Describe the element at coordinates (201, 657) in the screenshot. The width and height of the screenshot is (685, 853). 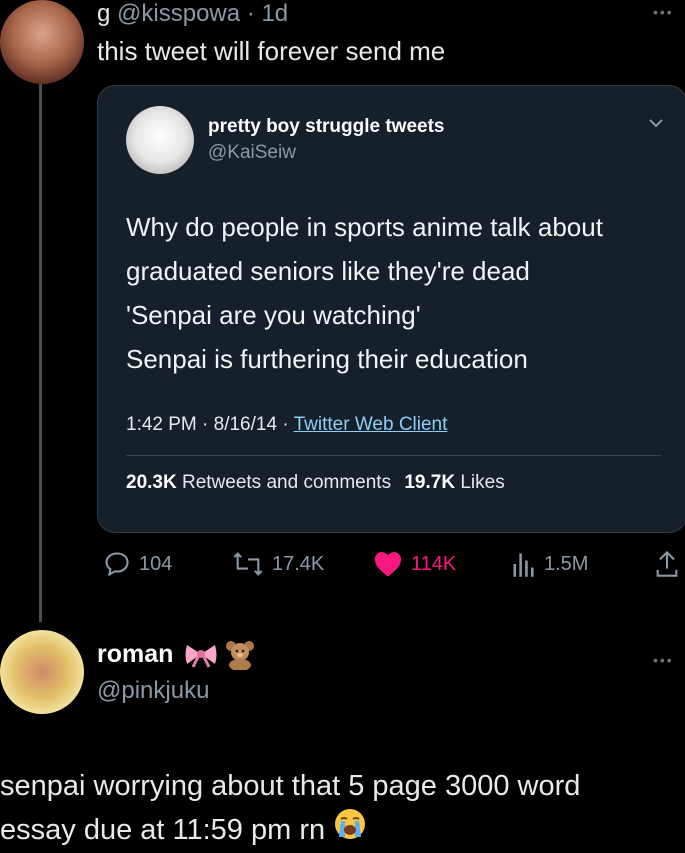
I see `bow-icon` at that location.